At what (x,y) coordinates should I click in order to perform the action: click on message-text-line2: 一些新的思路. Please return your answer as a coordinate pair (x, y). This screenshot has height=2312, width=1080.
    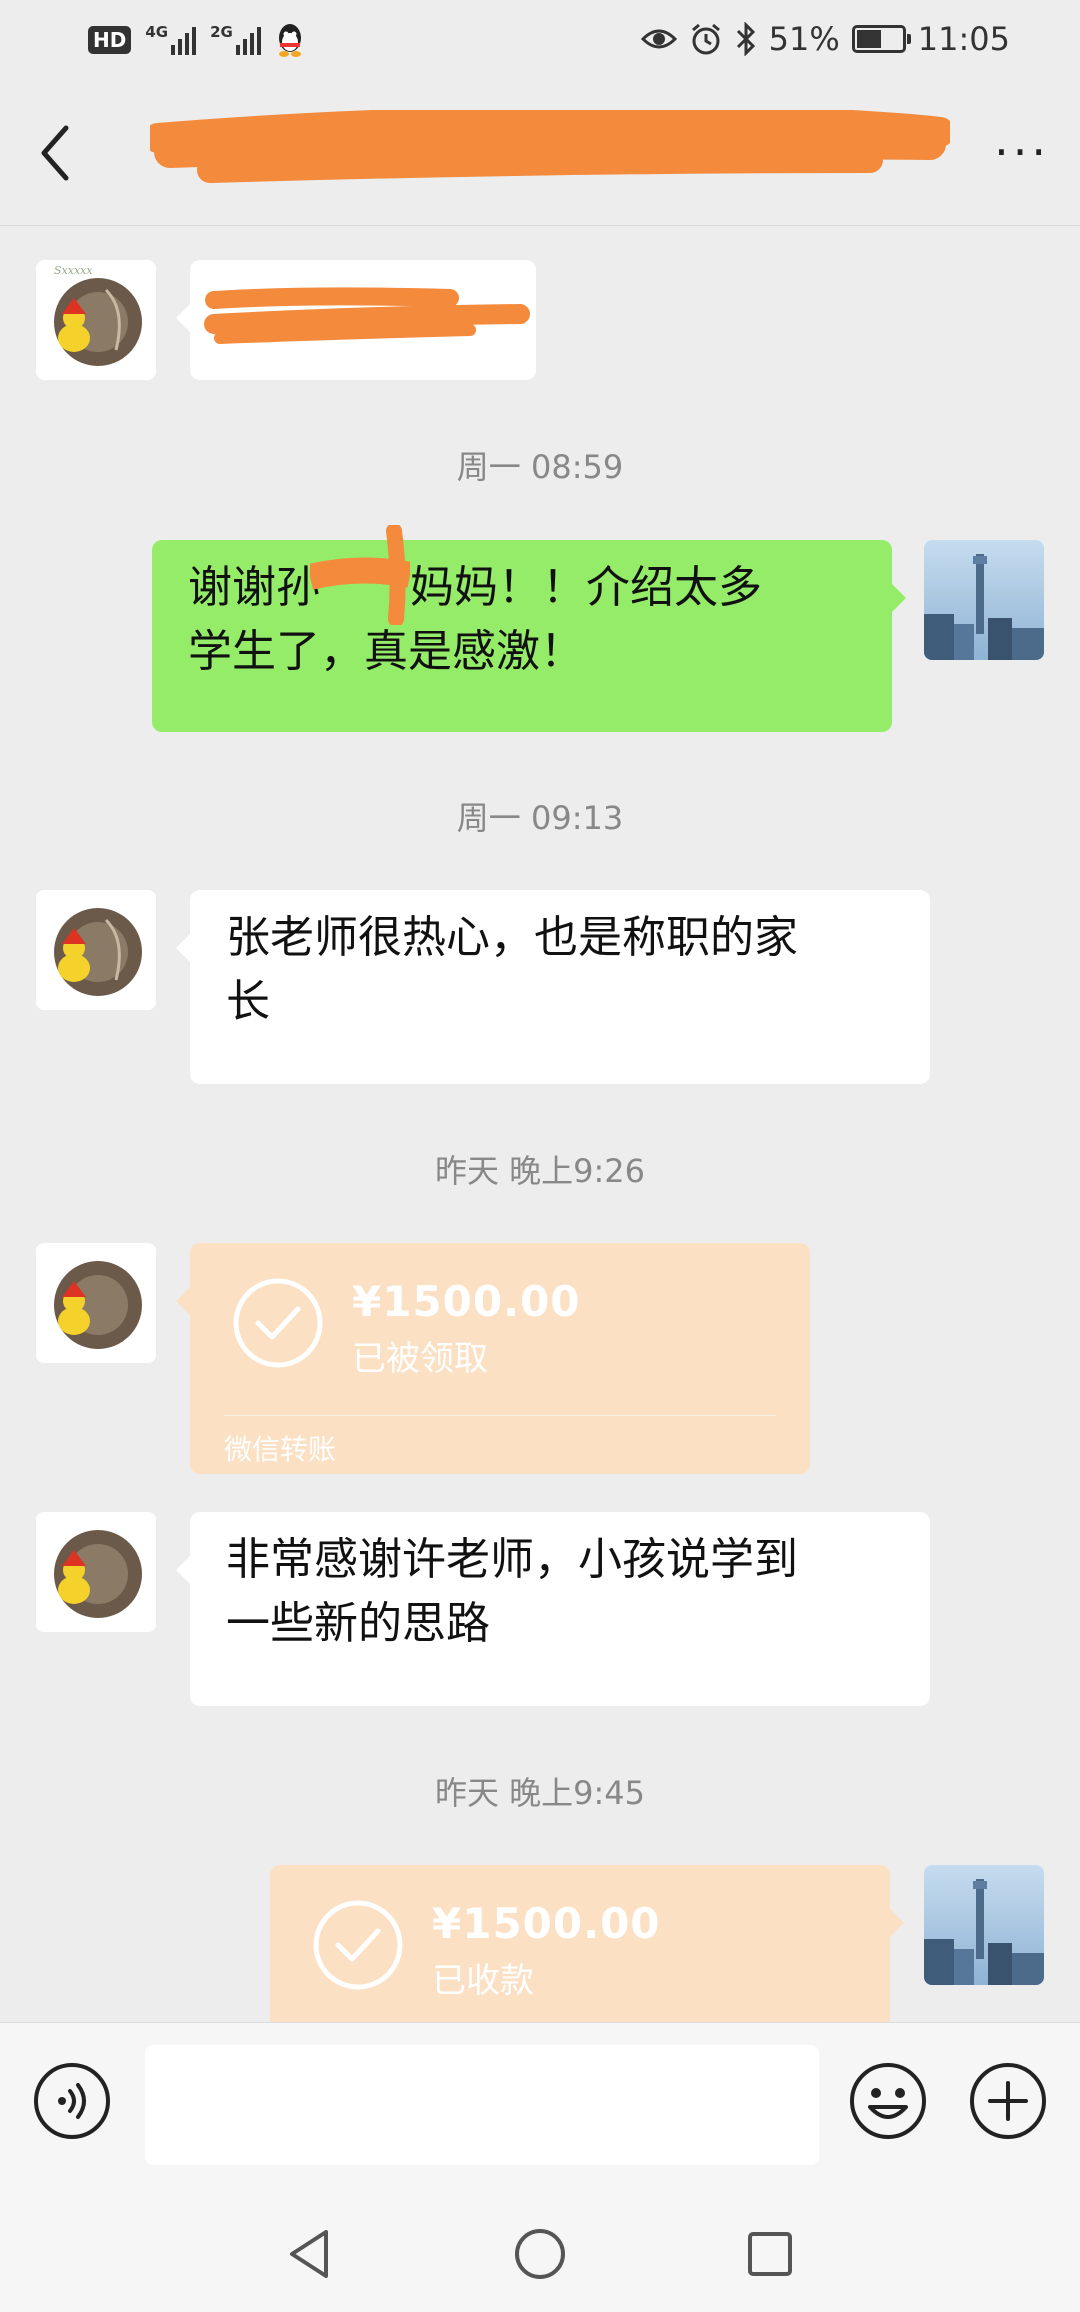
    Looking at the image, I should click on (358, 1623).